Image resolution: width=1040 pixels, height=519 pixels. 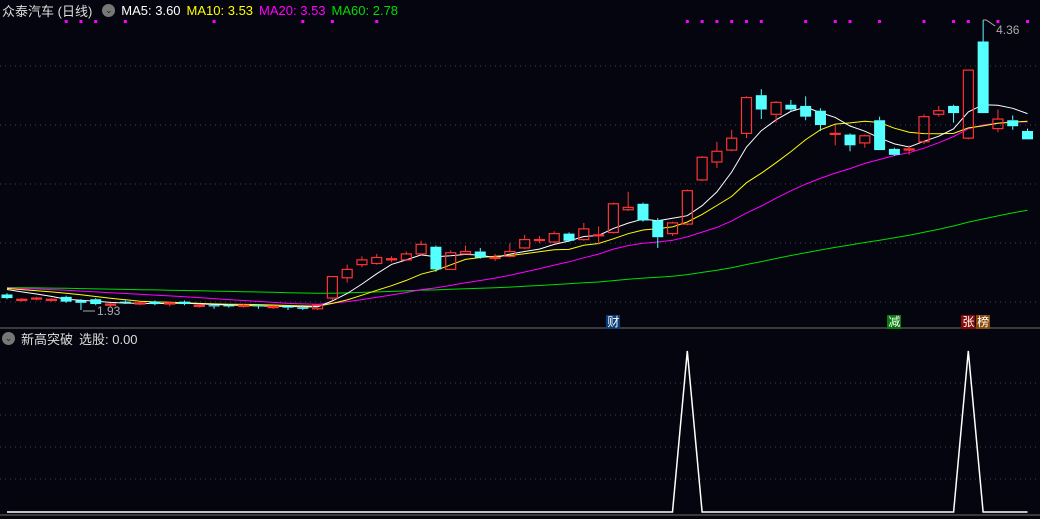 What do you see at coordinates (989, 23) in the screenshot?
I see `high-arrow` at bounding box center [989, 23].